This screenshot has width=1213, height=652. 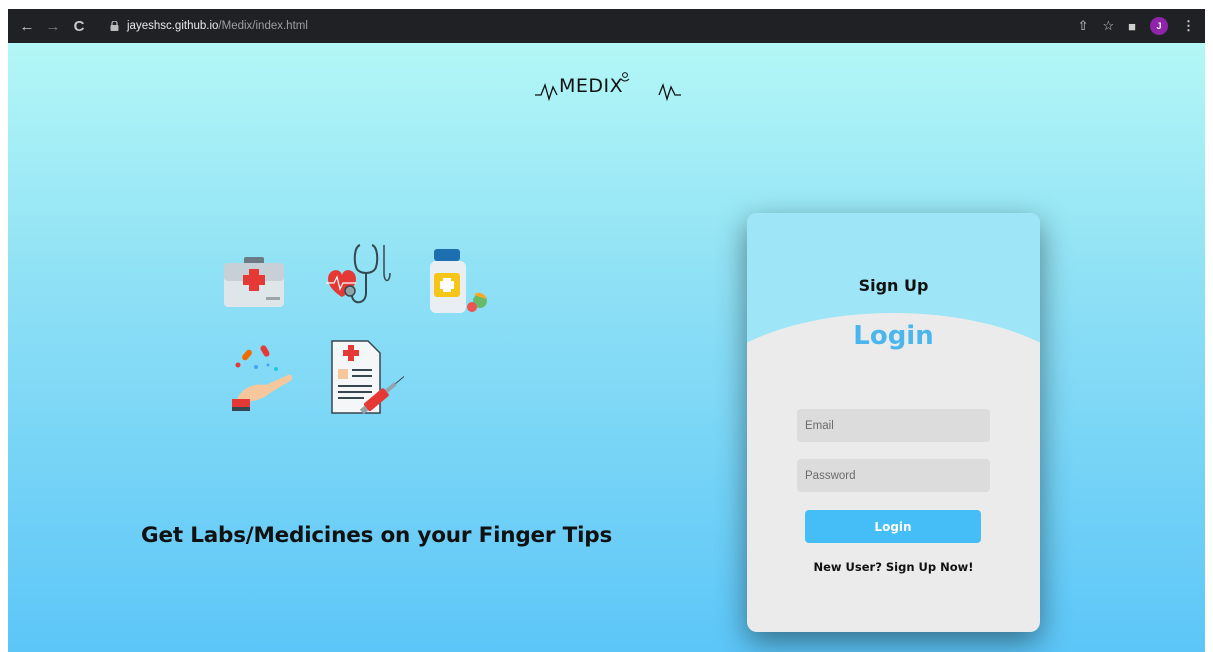 What do you see at coordinates (53, 26) in the screenshot?
I see `forward-icon: →` at bounding box center [53, 26].